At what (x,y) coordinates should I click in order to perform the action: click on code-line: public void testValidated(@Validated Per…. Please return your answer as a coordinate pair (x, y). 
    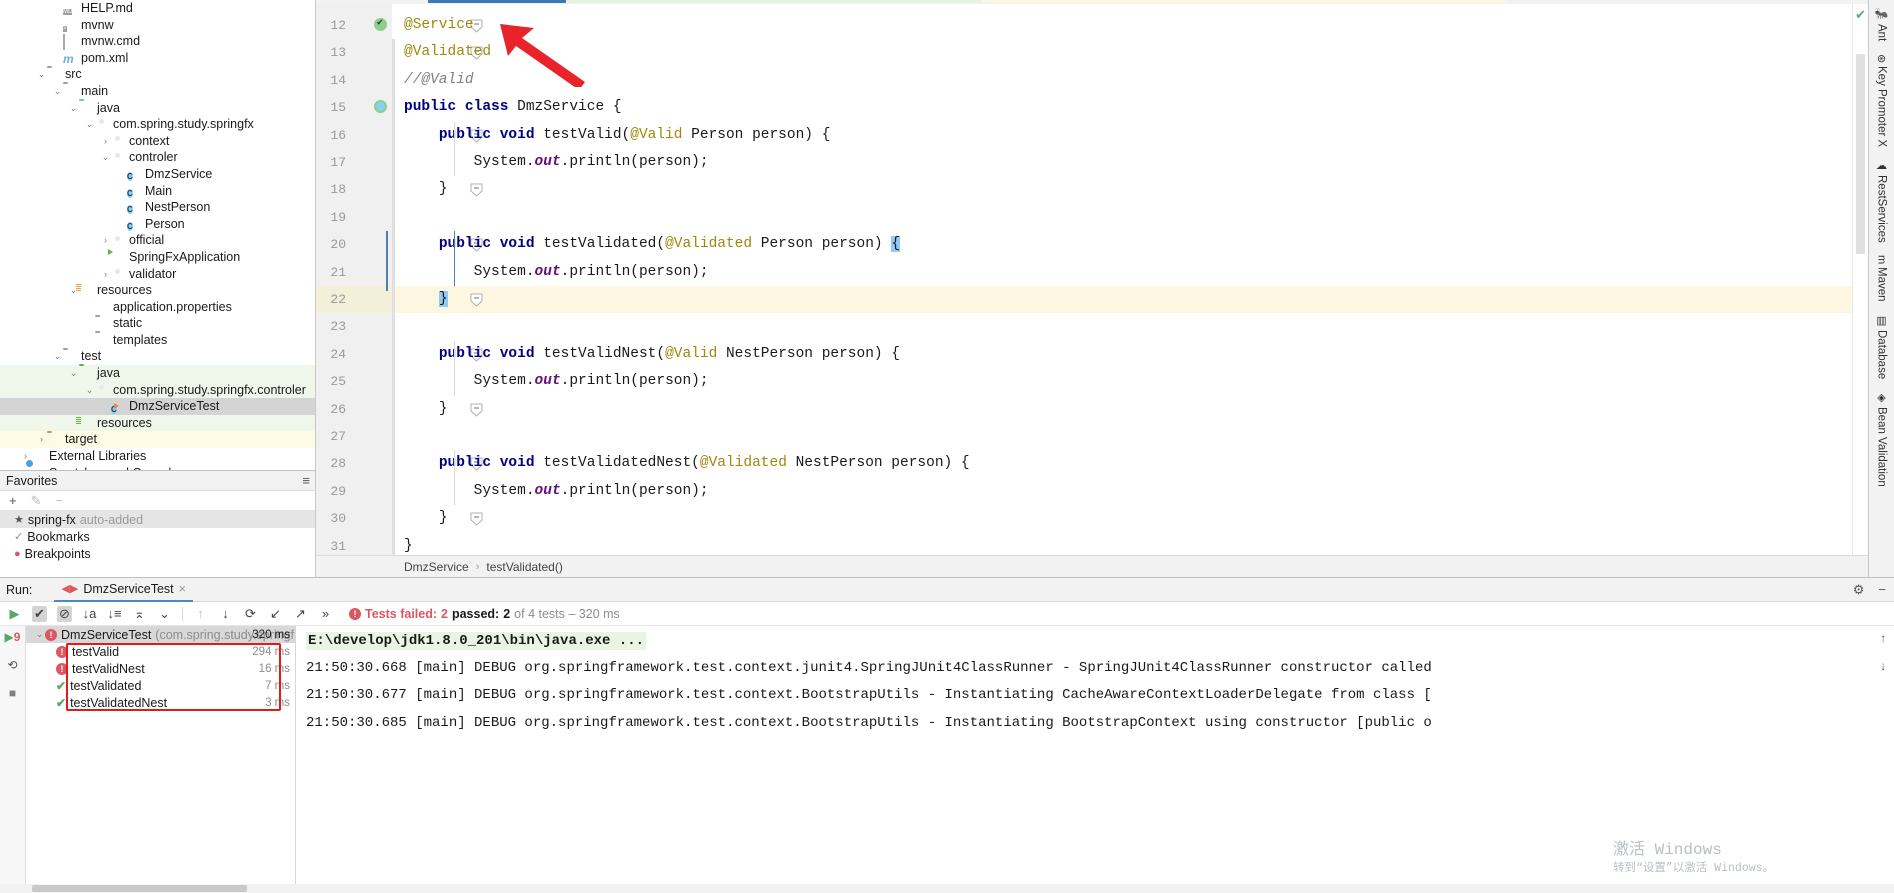
    Looking at the image, I should click on (652, 244).